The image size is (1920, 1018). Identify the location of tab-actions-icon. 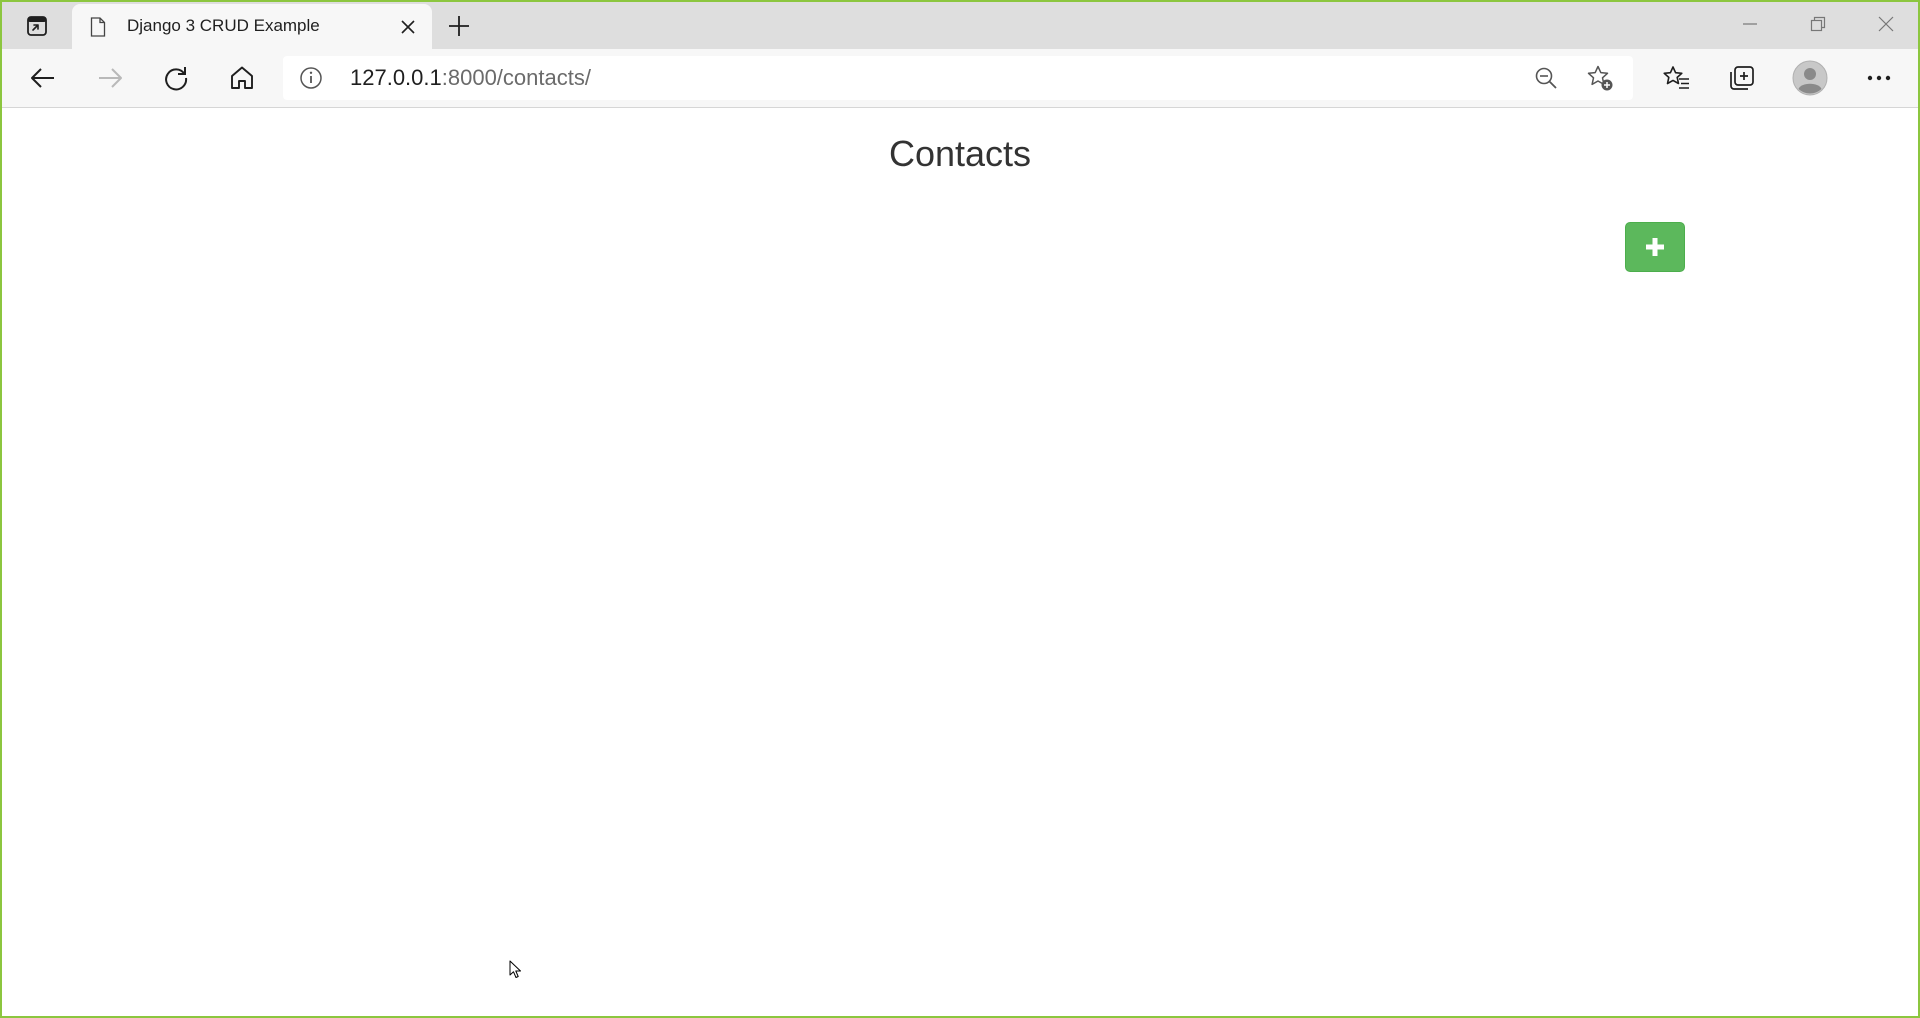
(37, 26).